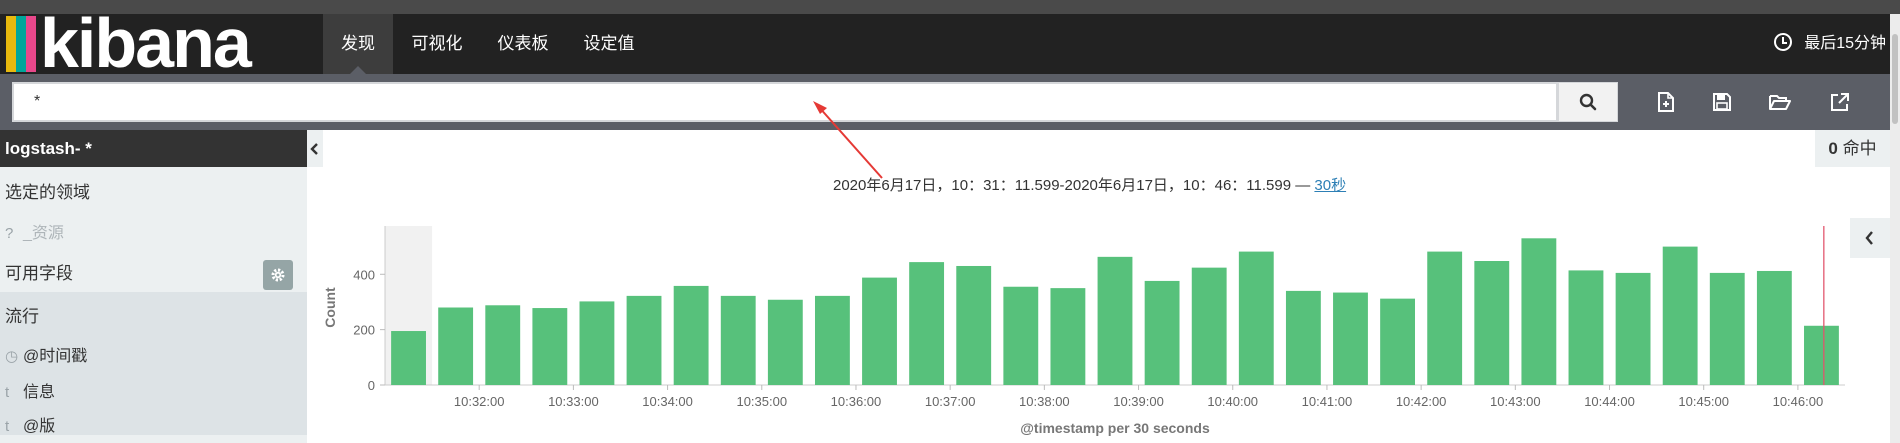 This screenshot has width=1900, height=443. I want to click on y-tick-label: 0, so click(371, 385).